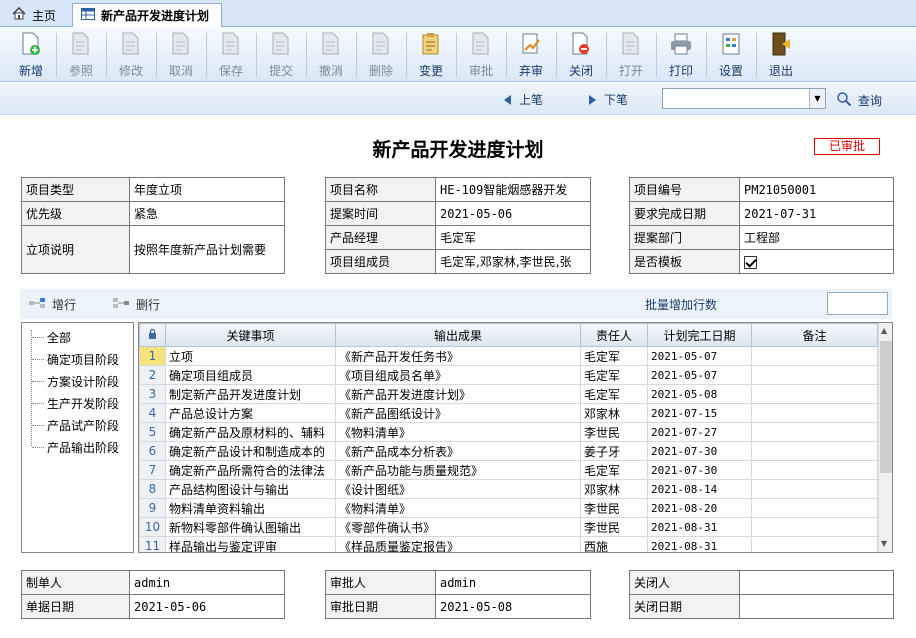  I want to click on plan-date-cell: 2021-07-27, so click(699, 432).